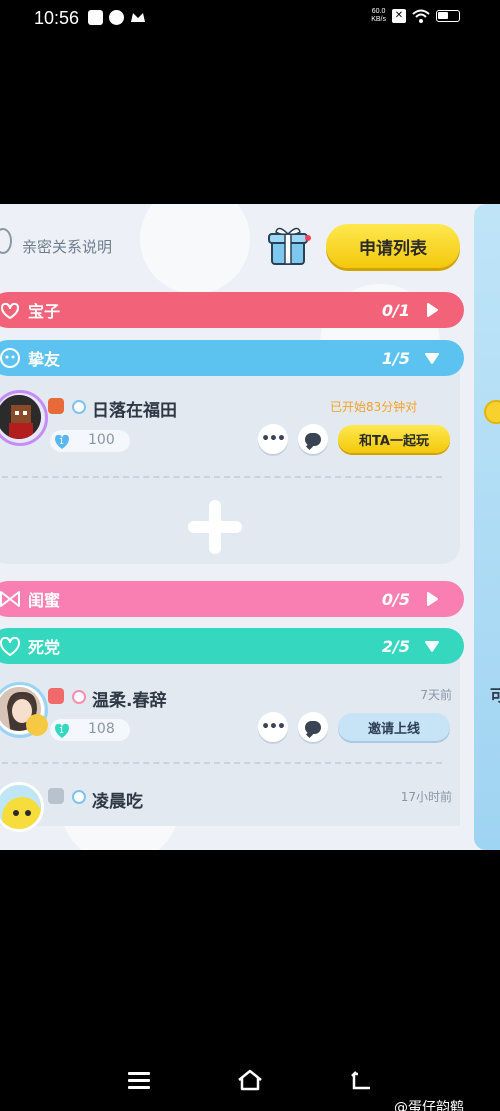 The width and height of the screenshot is (500, 1111). Describe the element at coordinates (250, 20) in the screenshot. I see `status-bar: 10:56 60.0 KB/s ✕` at that location.